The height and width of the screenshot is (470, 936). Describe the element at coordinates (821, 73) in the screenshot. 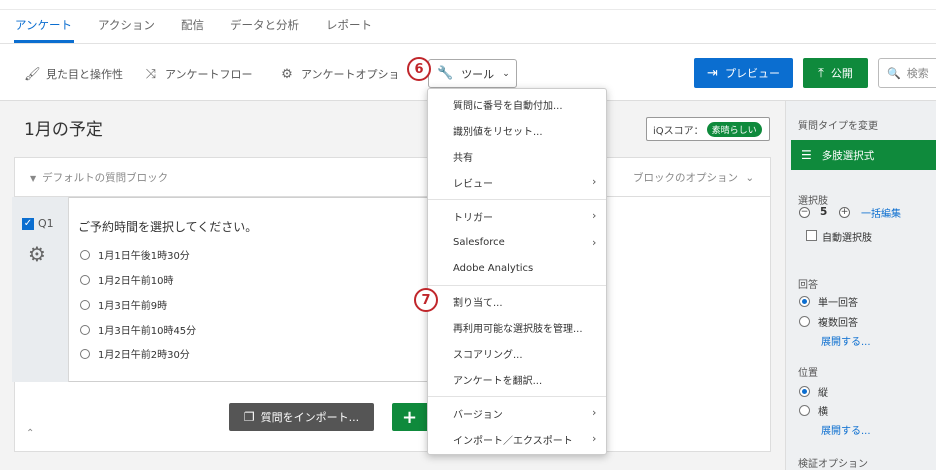

I see `publish-icon: ⤒` at that location.